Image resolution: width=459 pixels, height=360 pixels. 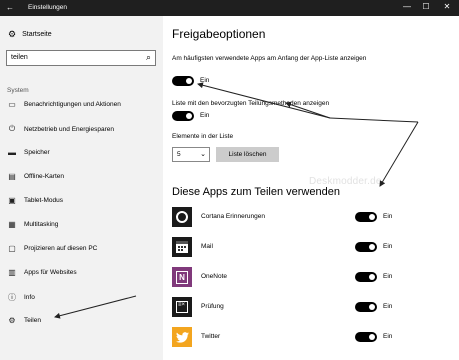 I want to click on search-icon: ⌕, so click(x=148, y=57).